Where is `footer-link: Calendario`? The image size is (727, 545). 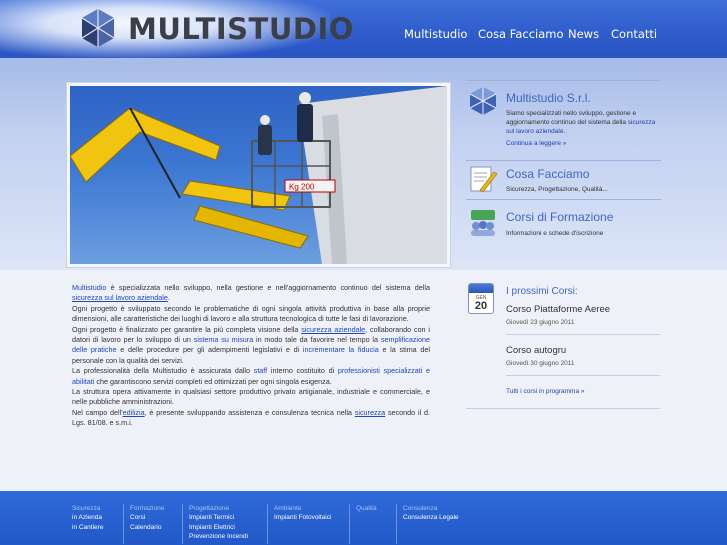 footer-link: Calendario is located at coordinates (147, 528).